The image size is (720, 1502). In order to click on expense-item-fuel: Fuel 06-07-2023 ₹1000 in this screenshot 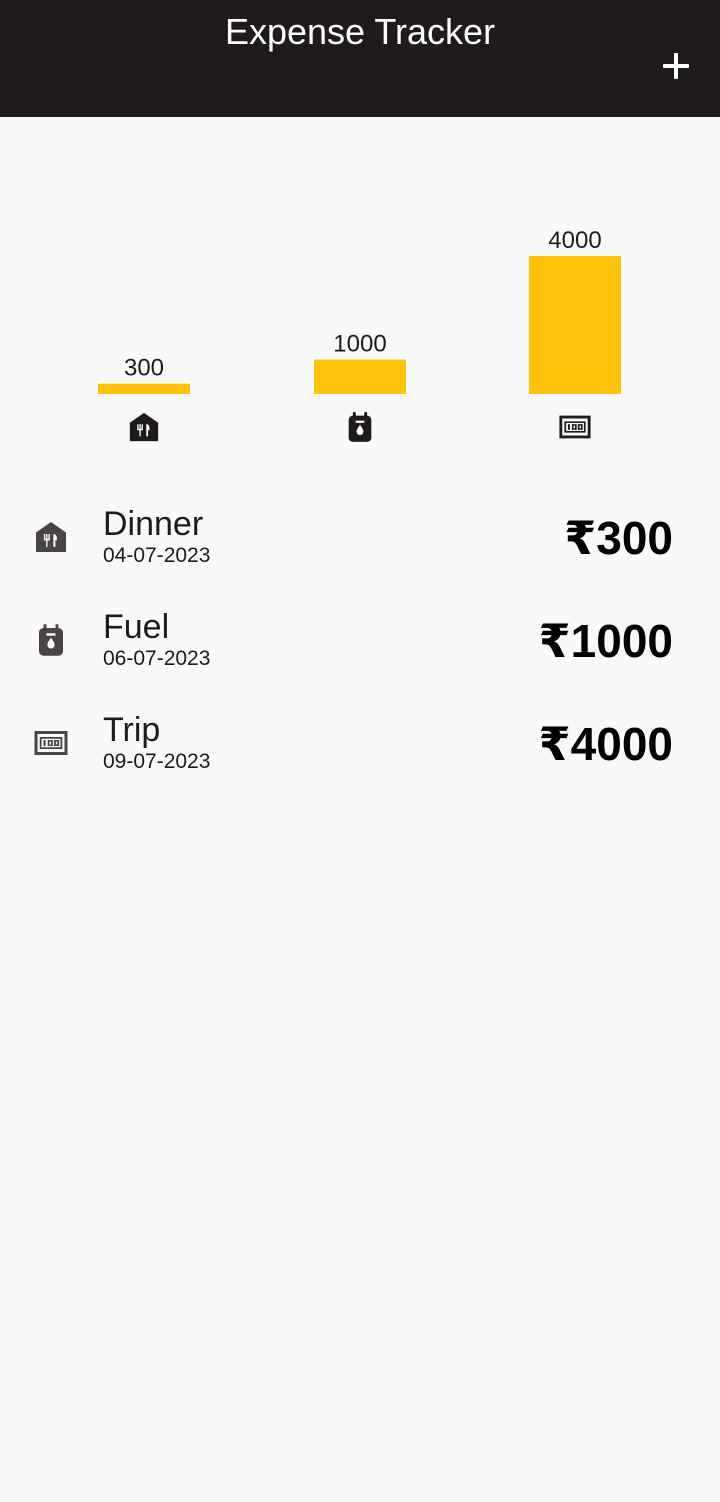, I will do `click(360, 639)`.